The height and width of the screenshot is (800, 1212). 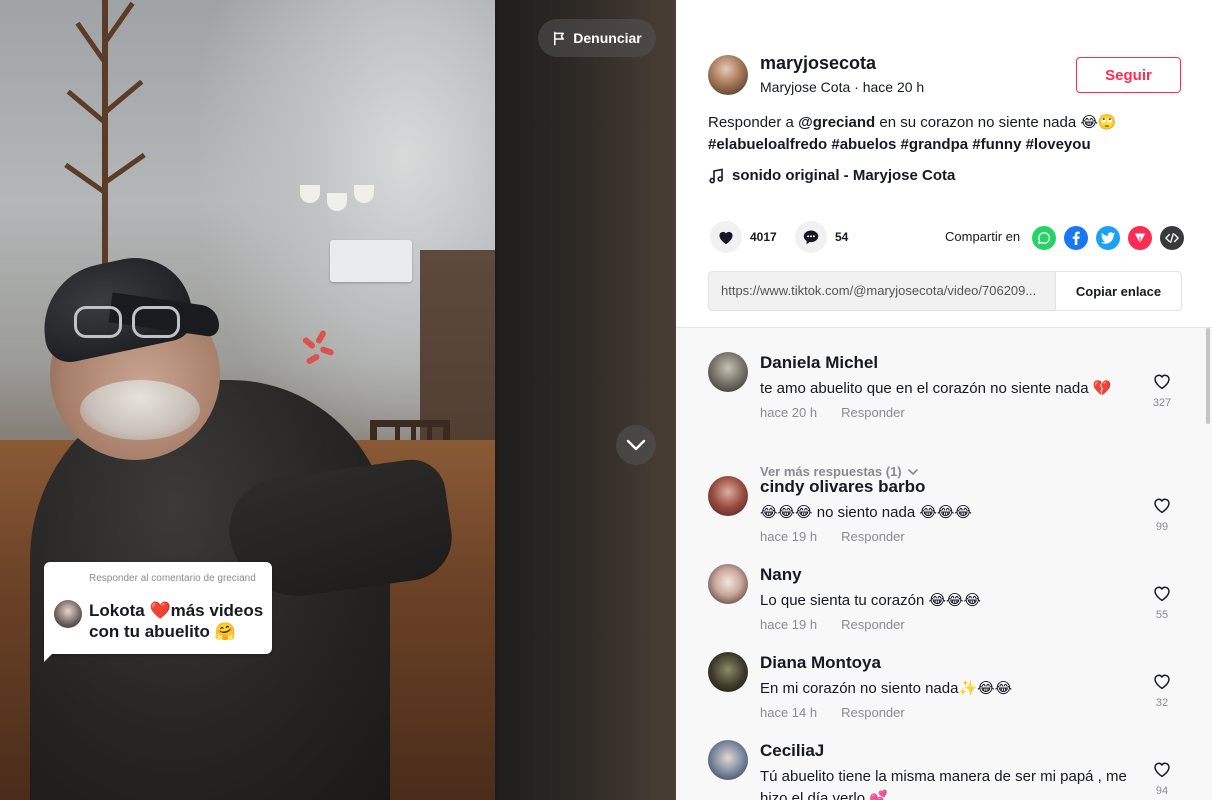 What do you see at coordinates (866, 512) in the screenshot?
I see `comment-text: 😂😂😂 no siento nada 😂😂😂` at bounding box center [866, 512].